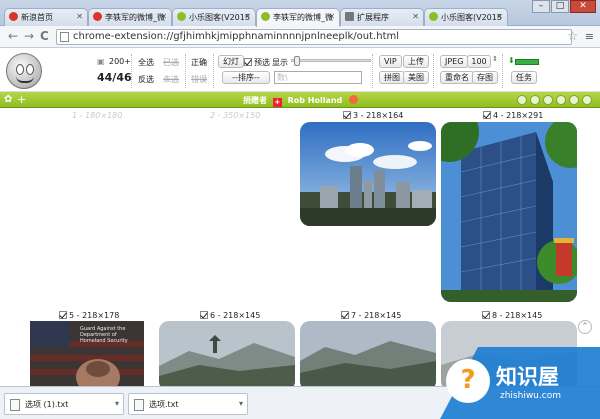 This screenshot has width=600, height=419. What do you see at coordinates (589, 36) in the screenshot?
I see `chrome-menu-icon: ≡` at bounding box center [589, 36].